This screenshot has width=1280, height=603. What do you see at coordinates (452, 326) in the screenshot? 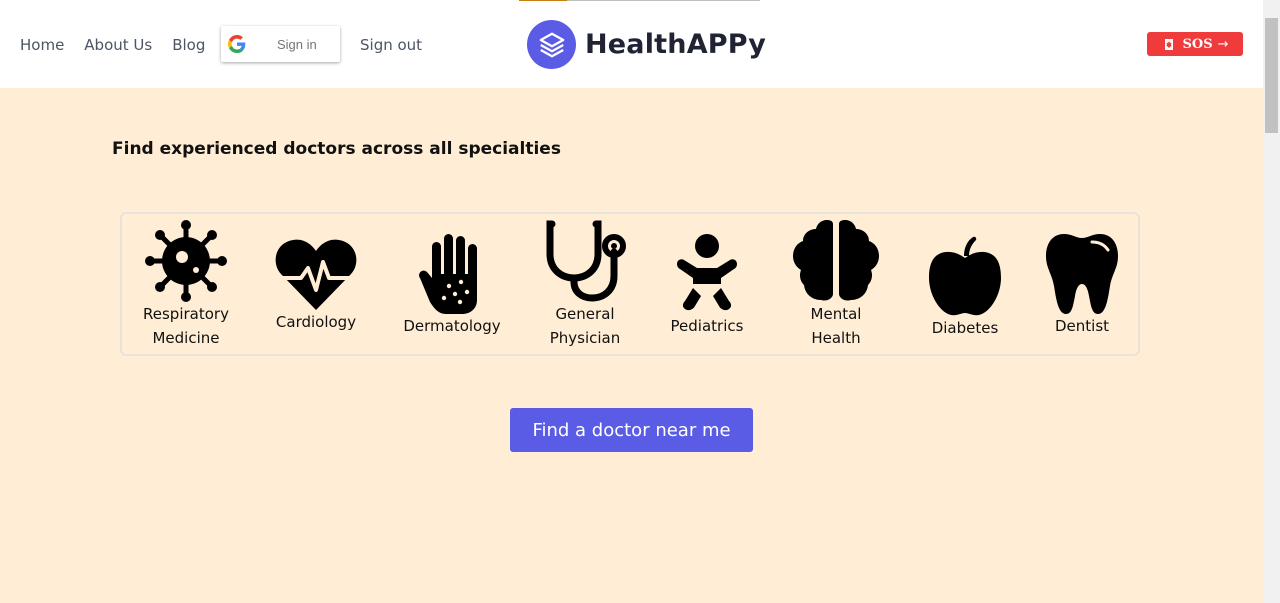
I see `specialty-label: Dermatology` at bounding box center [452, 326].